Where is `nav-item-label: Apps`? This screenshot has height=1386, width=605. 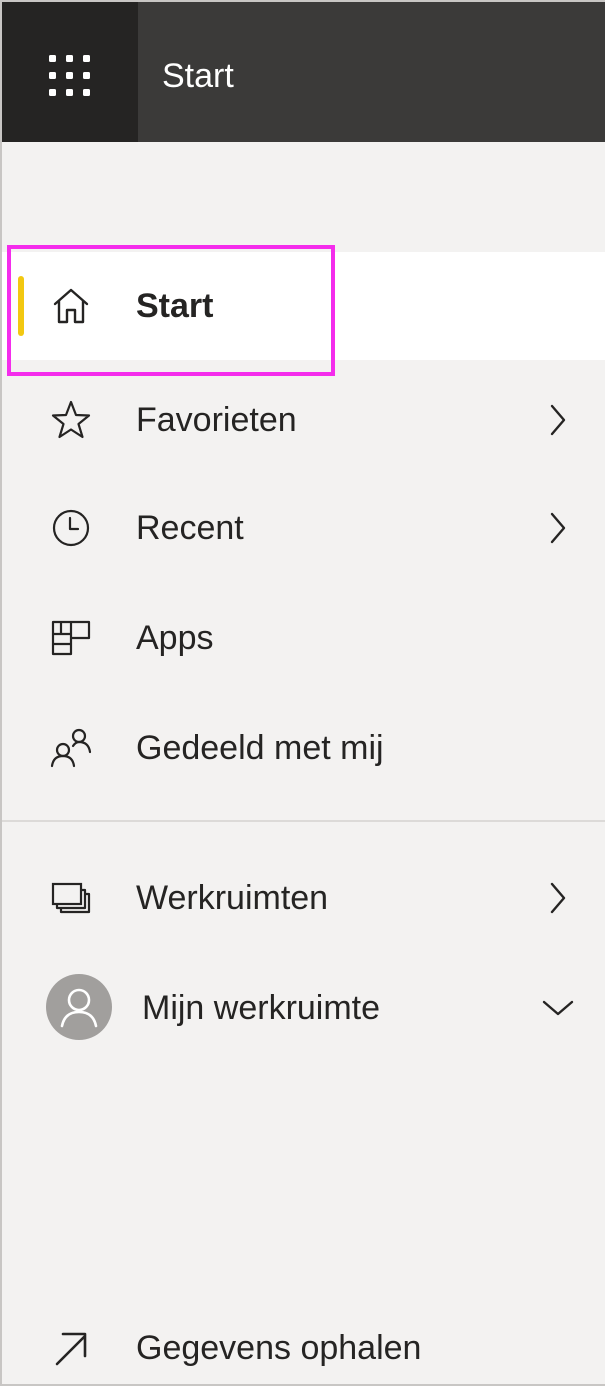 nav-item-label: Apps is located at coordinates (175, 638).